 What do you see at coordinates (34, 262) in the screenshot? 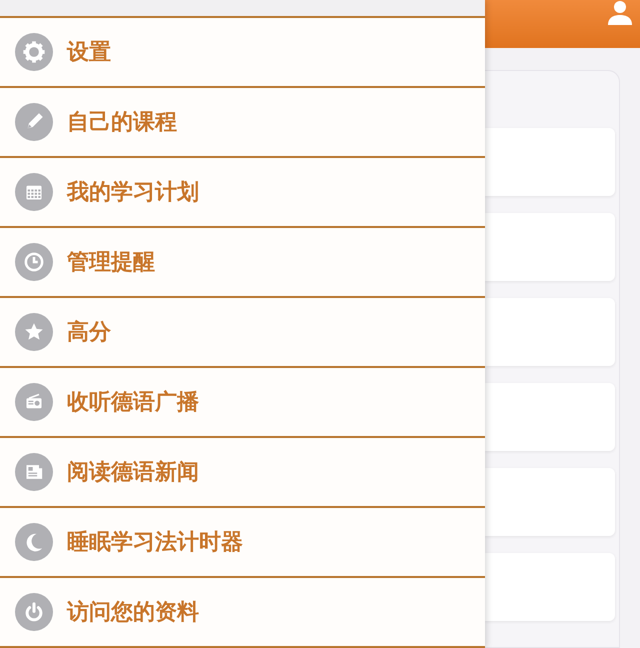
I see `clock-icon` at bounding box center [34, 262].